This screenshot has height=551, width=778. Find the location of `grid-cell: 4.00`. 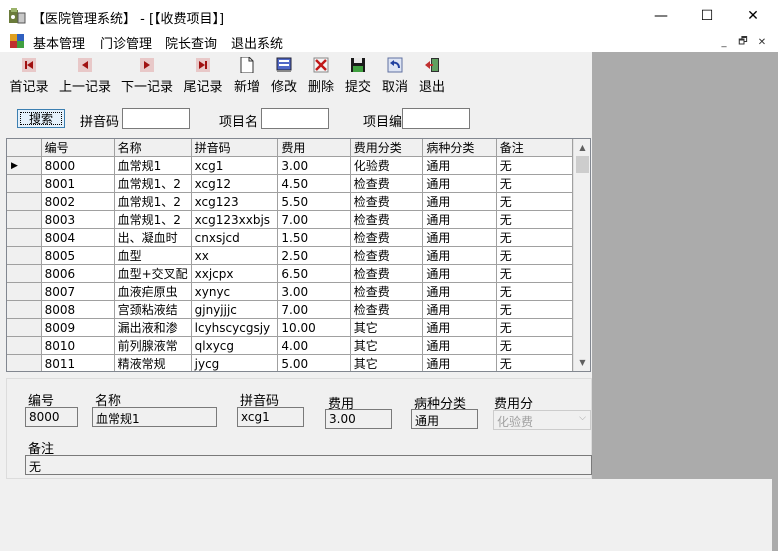

grid-cell: 4.00 is located at coordinates (314, 345).